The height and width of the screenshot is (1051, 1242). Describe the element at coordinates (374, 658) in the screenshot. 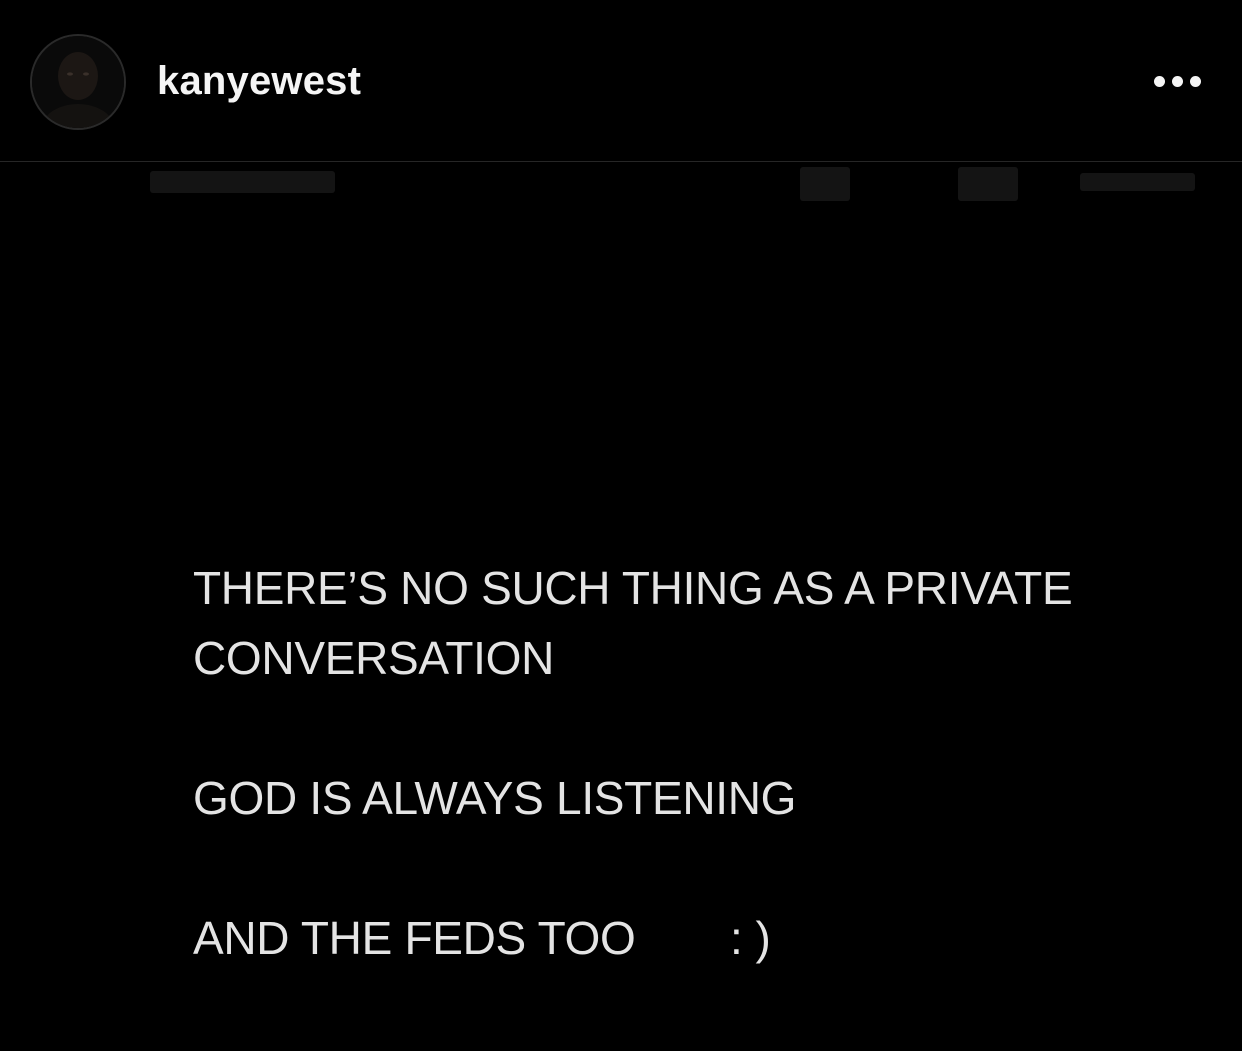

I see `quote-line-2: CONVERSATION` at that location.